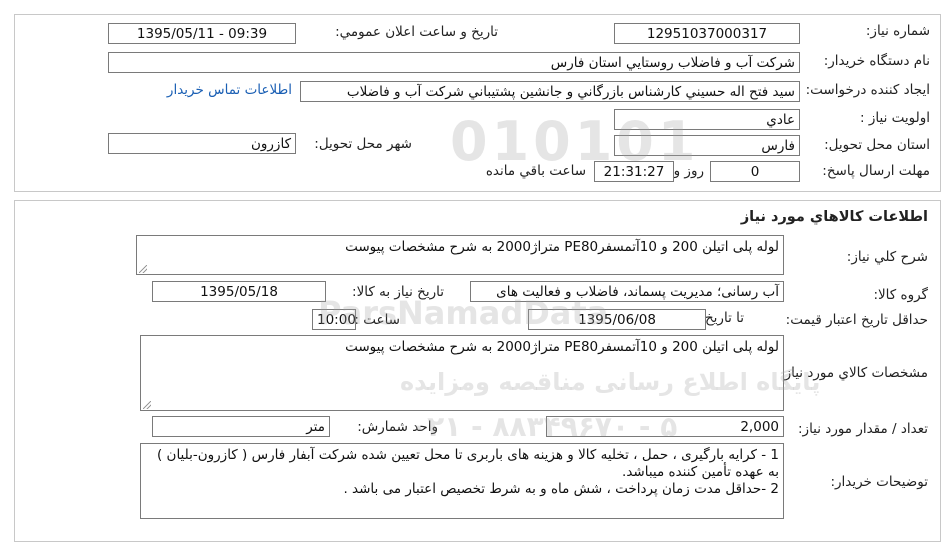 The height and width of the screenshot is (542, 944). I want to click on need-date-field: 1395/05/18, so click(239, 291).